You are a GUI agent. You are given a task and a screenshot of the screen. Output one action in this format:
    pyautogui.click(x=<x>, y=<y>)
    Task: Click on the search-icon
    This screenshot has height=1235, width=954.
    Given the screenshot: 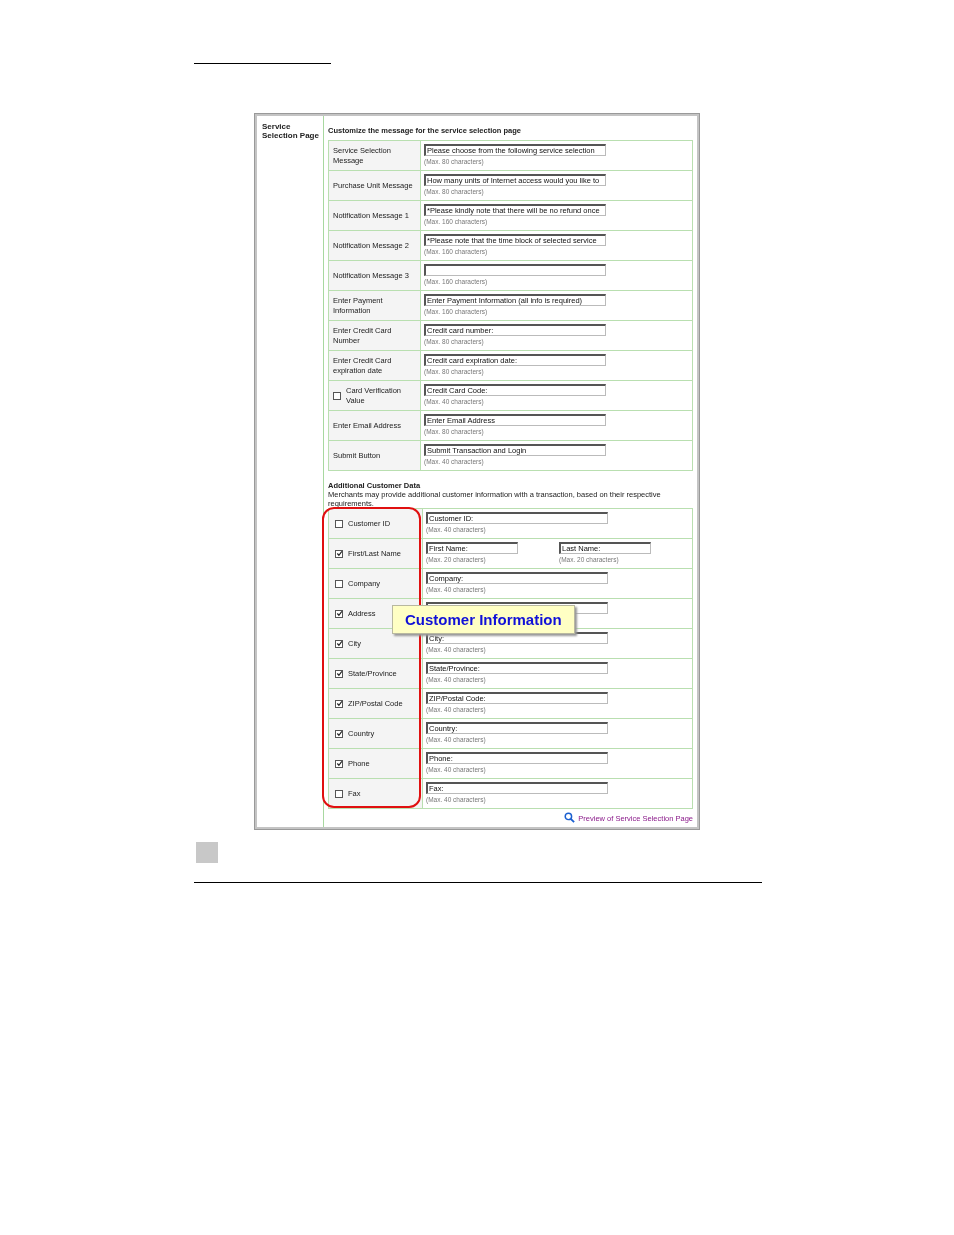 What is the action you would take?
    pyautogui.click(x=570, y=817)
    